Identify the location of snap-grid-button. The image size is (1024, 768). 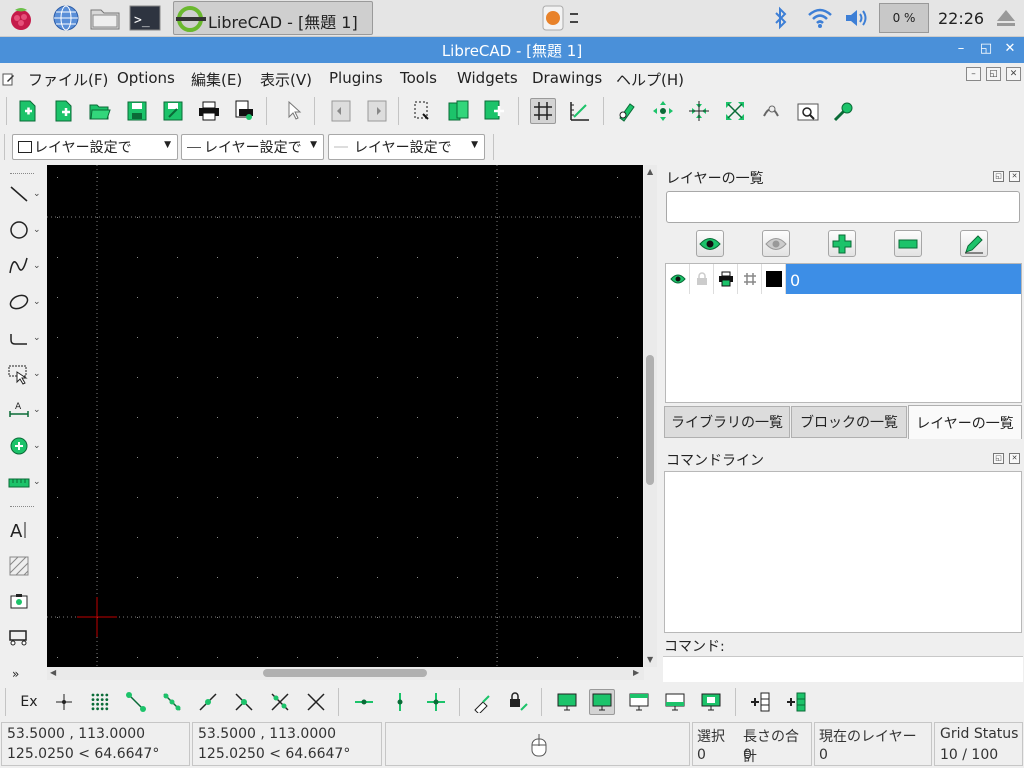
(100, 702).